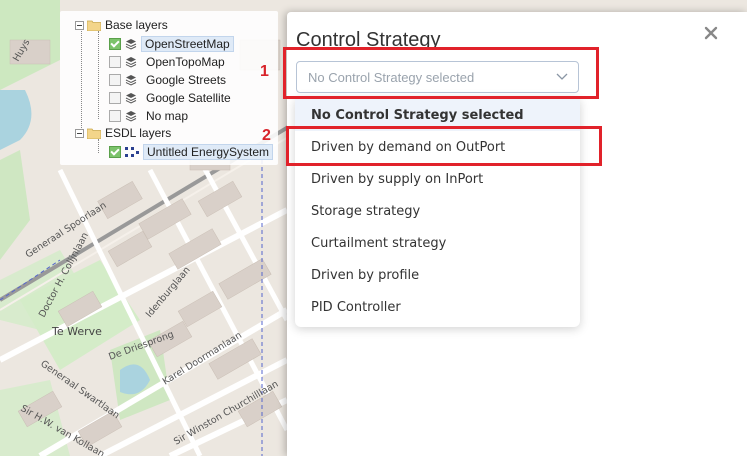 The width and height of the screenshot is (747, 456). Describe the element at coordinates (266, 135) in the screenshot. I see `annotation-number-2: 2` at that location.